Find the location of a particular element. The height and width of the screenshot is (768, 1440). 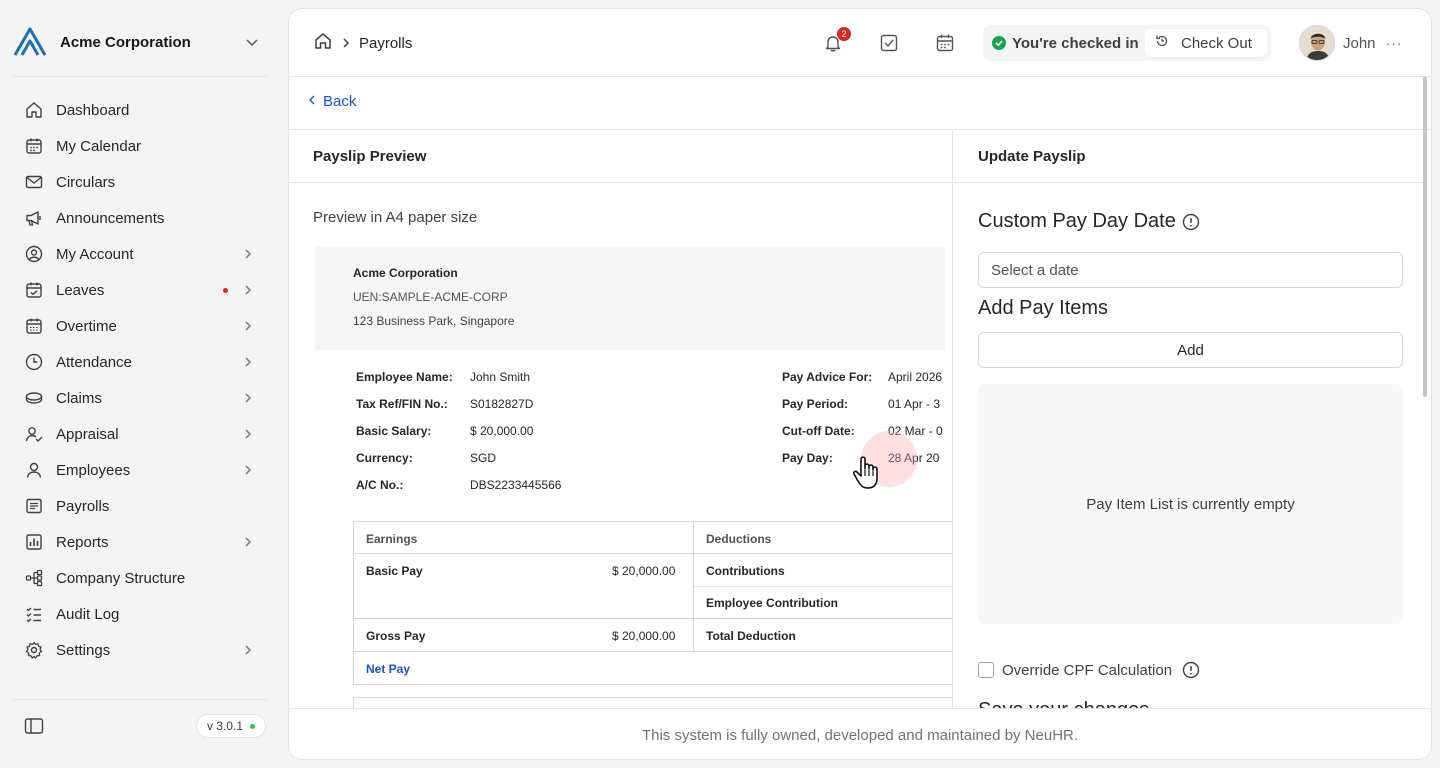

scrollbar is located at coordinates (1425, 237).